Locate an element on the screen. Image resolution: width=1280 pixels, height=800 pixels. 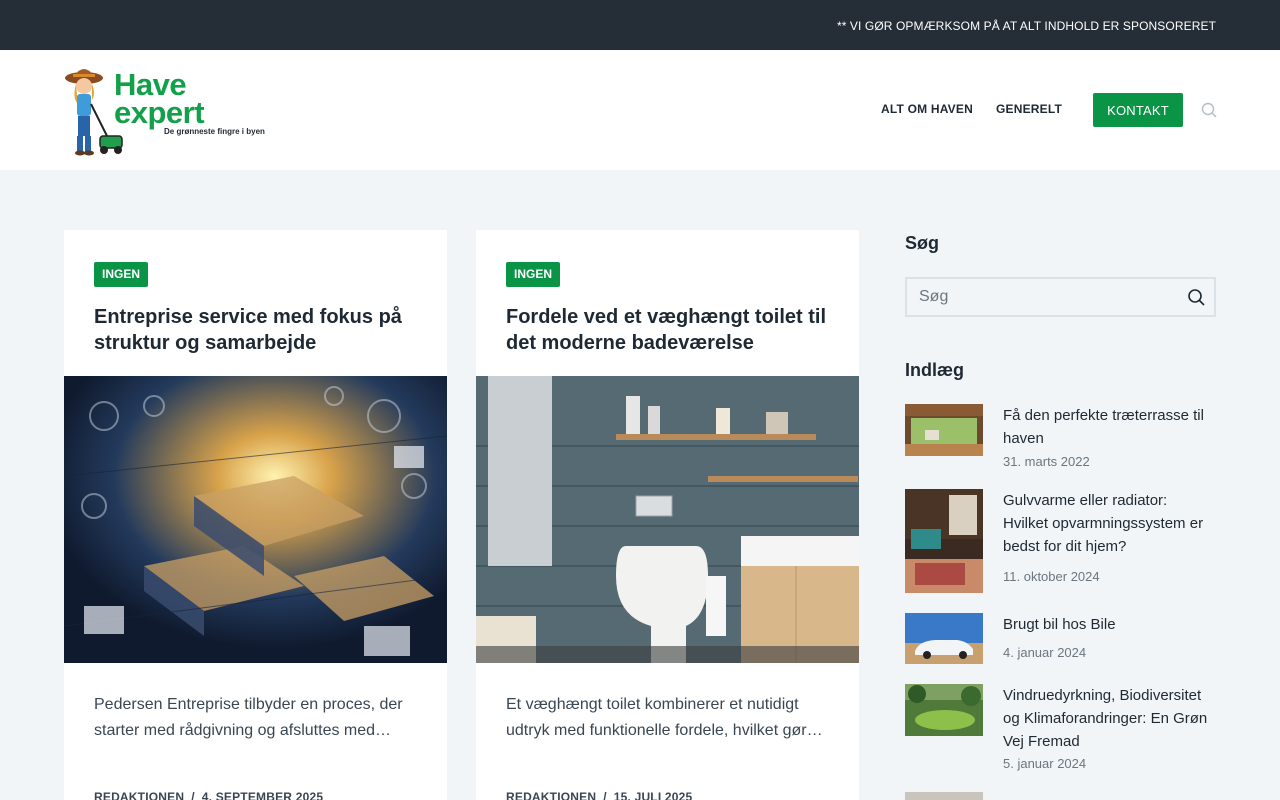
posts-widget-title: Indlæg is located at coordinates (934, 370).